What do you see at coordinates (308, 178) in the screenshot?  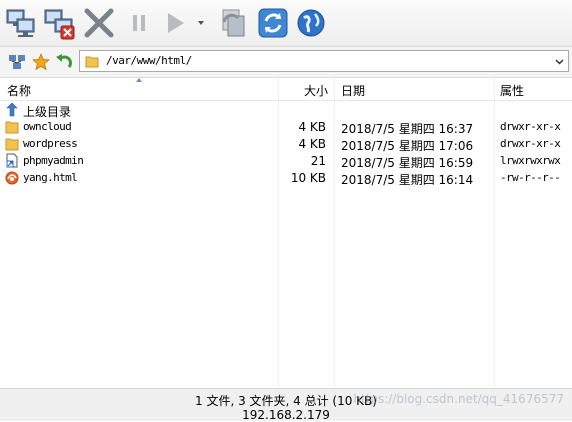 I see `file-size: 10 KB` at bounding box center [308, 178].